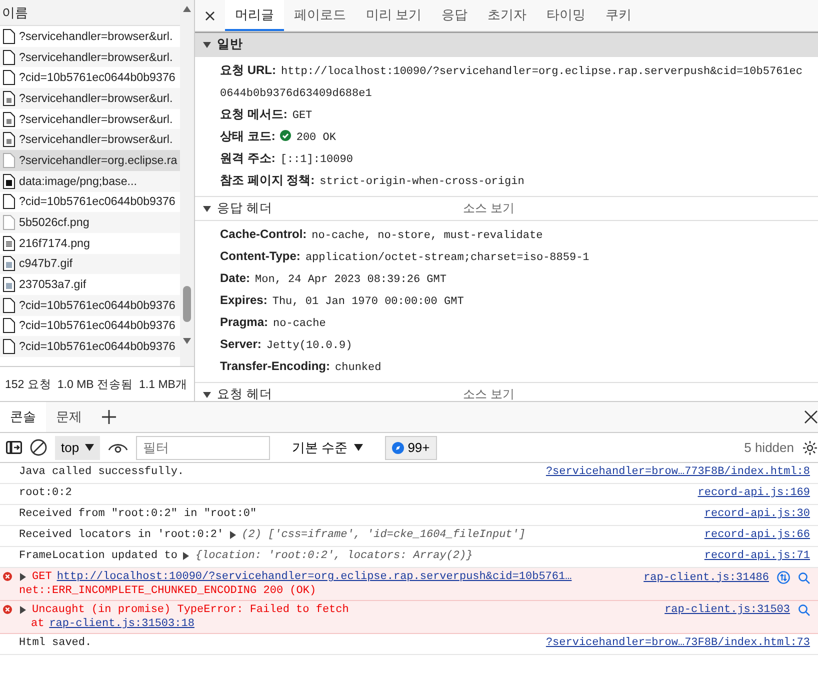 This screenshot has width=818, height=675. Describe the element at coordinates (394, 15) in the screenshot. I see `detail-tab: 미리 보기` at that location.